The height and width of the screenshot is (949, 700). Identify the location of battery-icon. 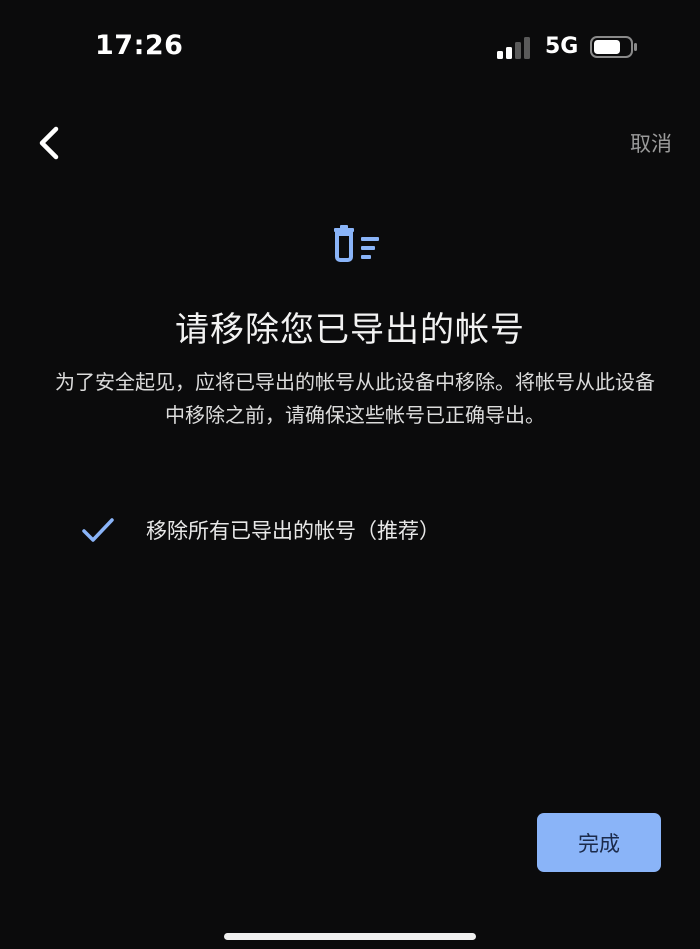
(613, 47).